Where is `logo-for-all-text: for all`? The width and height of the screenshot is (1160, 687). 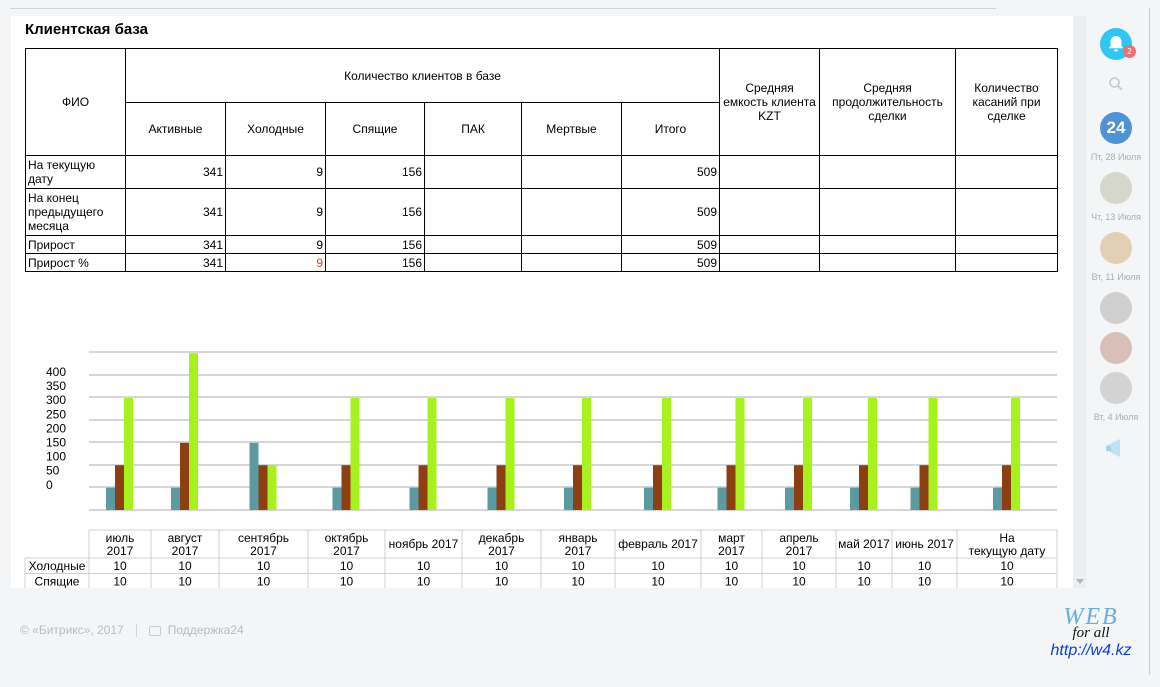
logo-for-all-text: for all is located at coordinates (1091, 633).